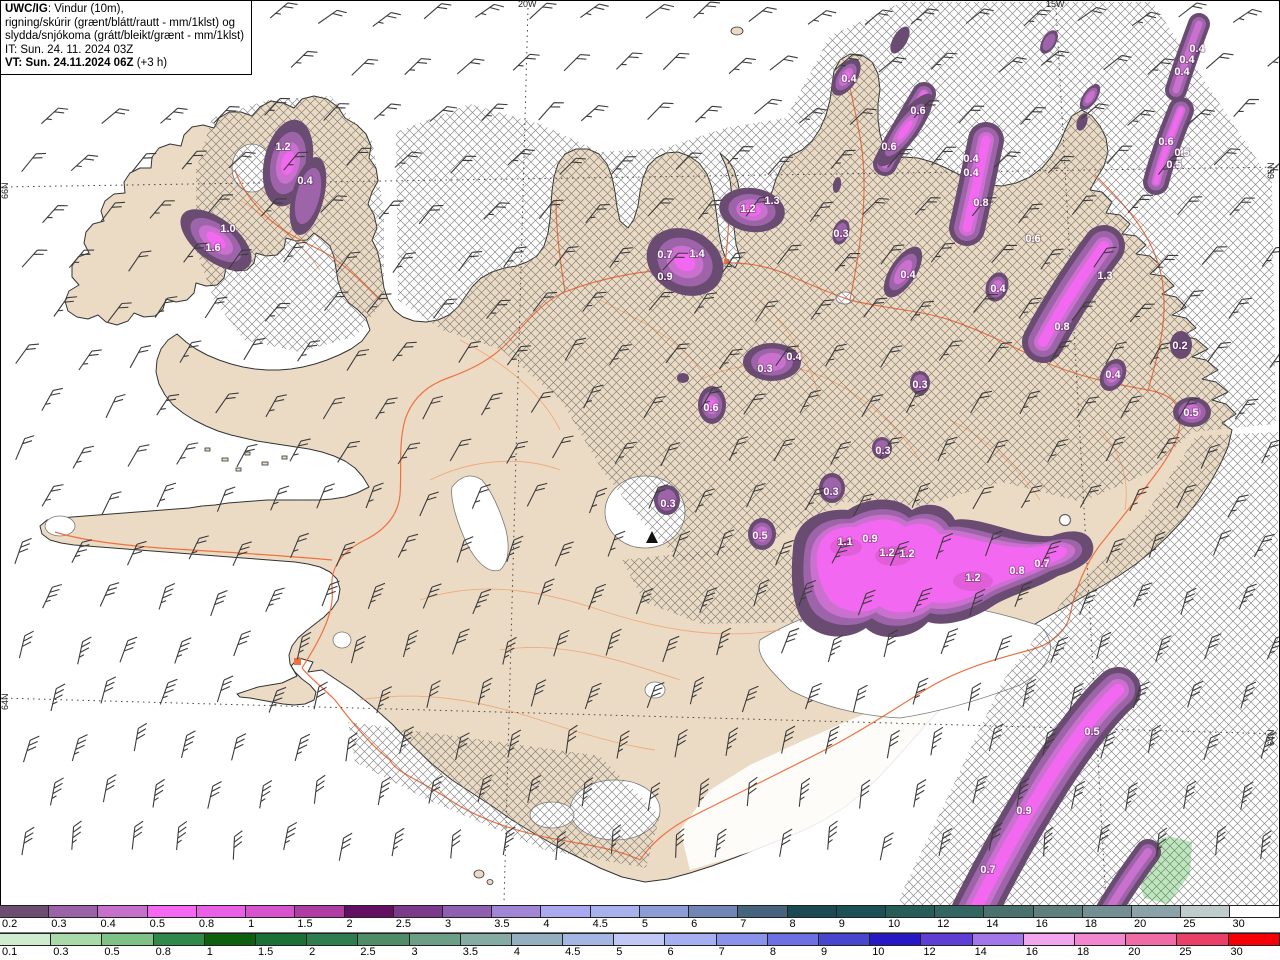 The image size is (1280, 960). I want to click on snow-colorbar, so click(640, 911).